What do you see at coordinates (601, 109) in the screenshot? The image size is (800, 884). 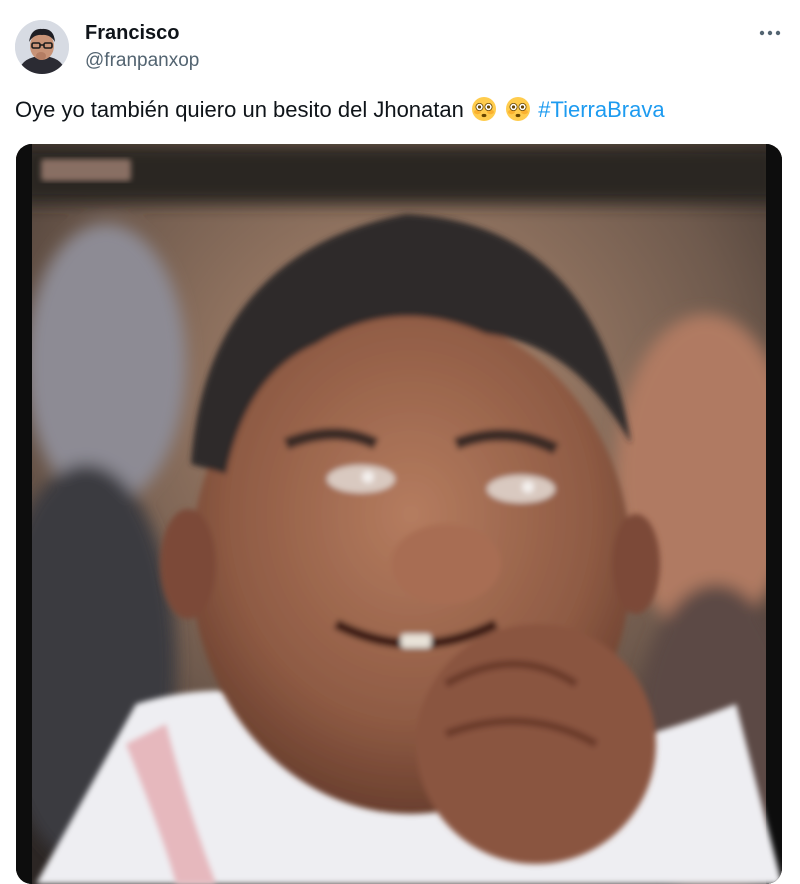 I see `hashtag-link: #TierraBrava` at bounding box center [601, 109].